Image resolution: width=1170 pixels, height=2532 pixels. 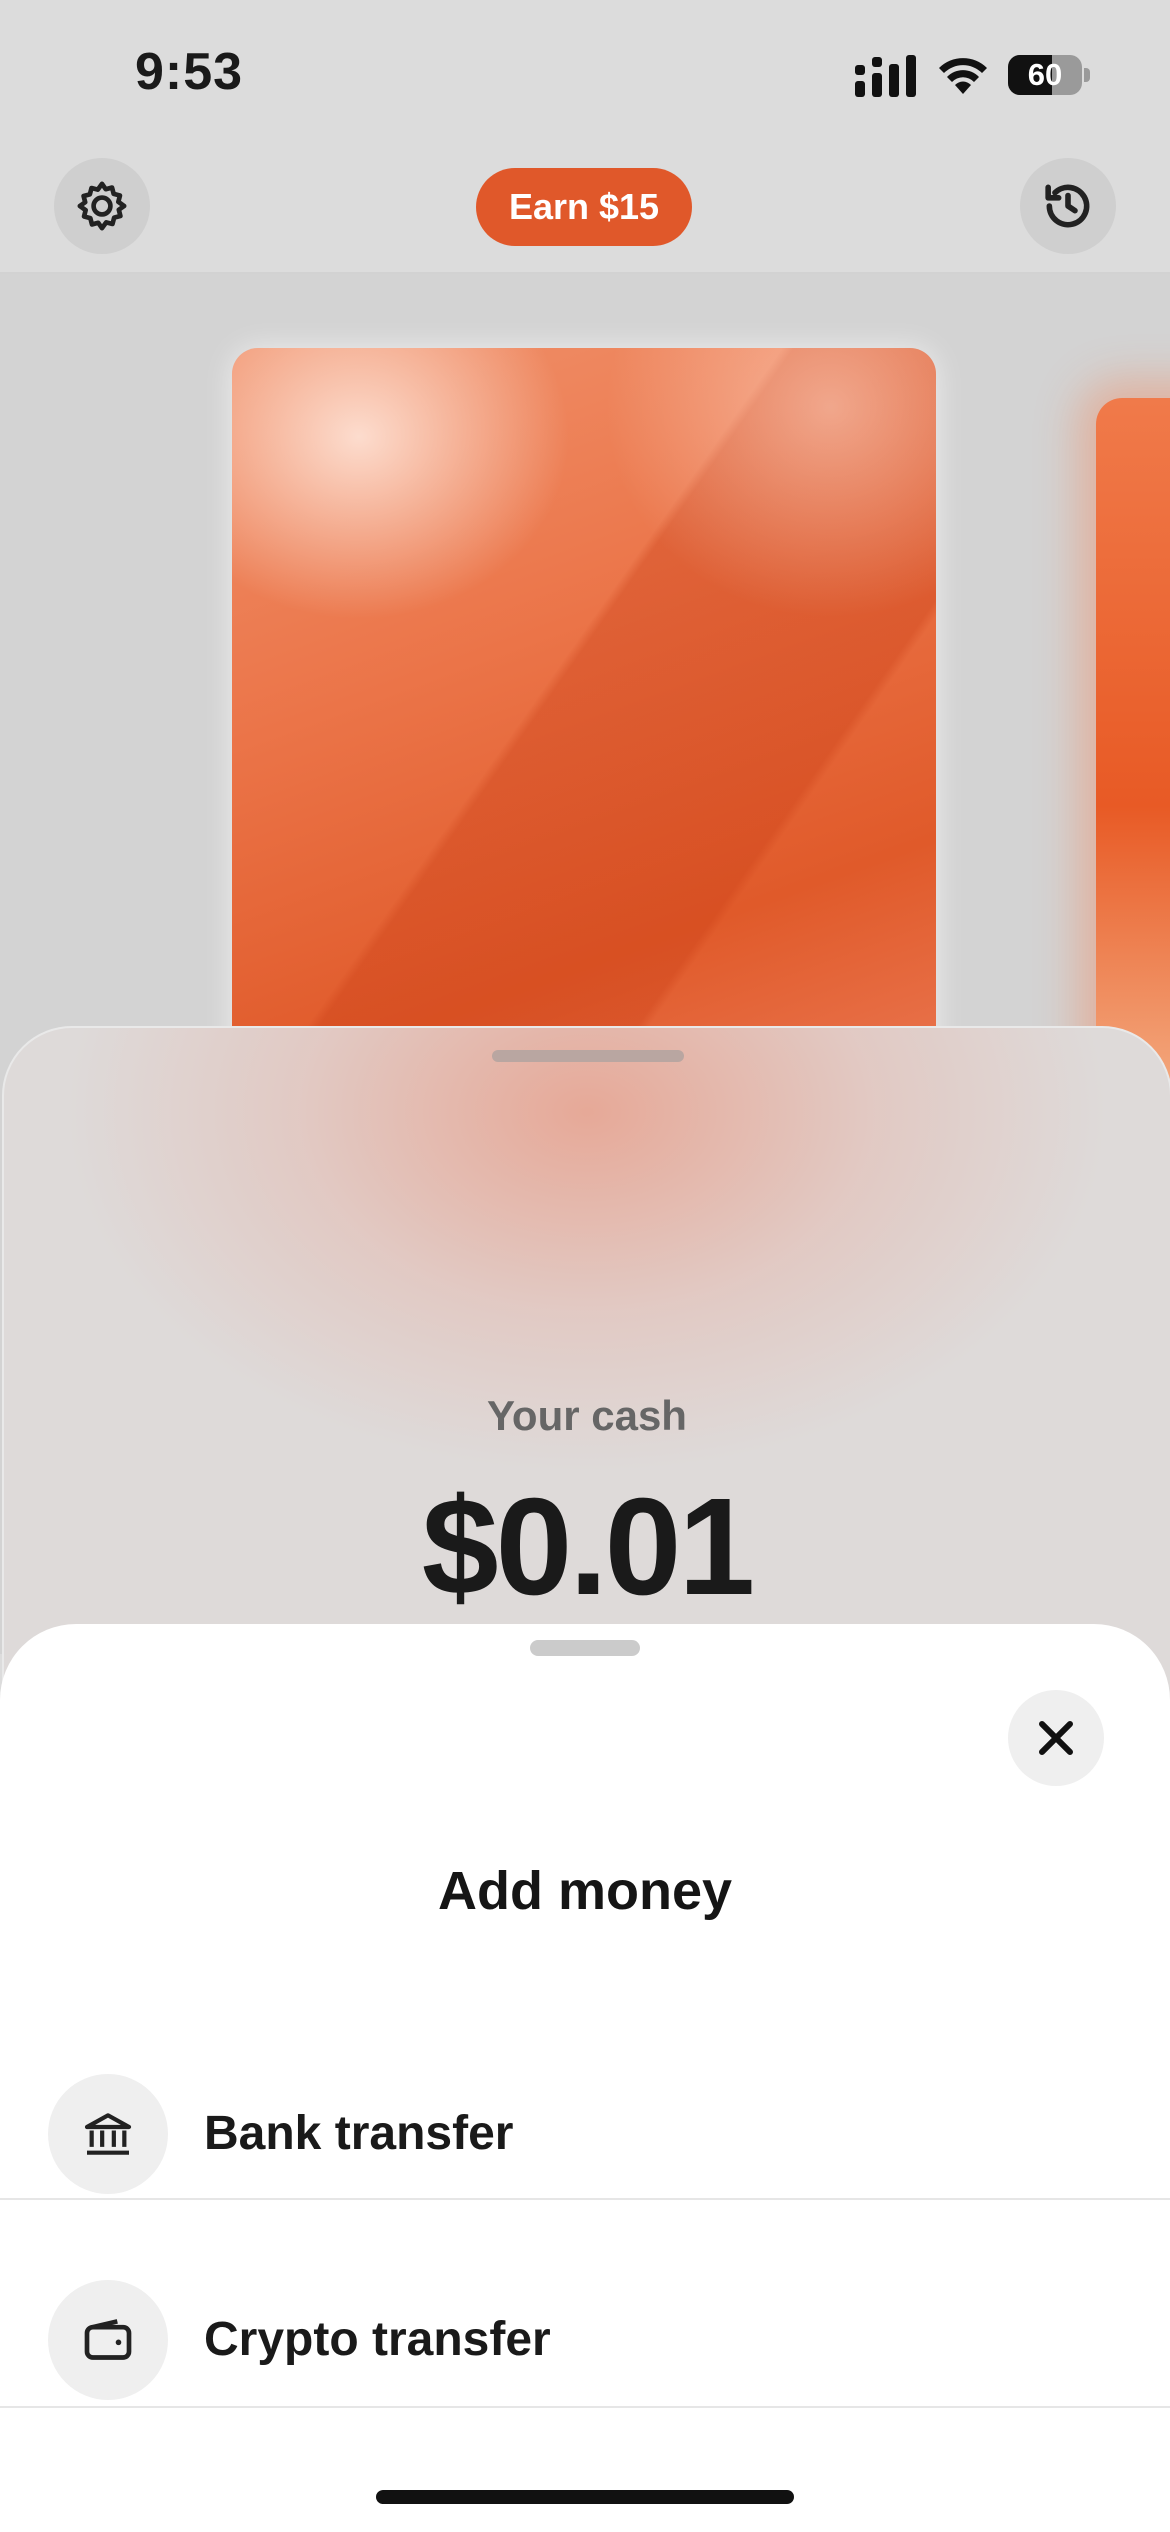 What do you see at coordinates (585, 1891) in the screenshot?
I see `modal-title: Add money` at bounding box center [585, 1891].